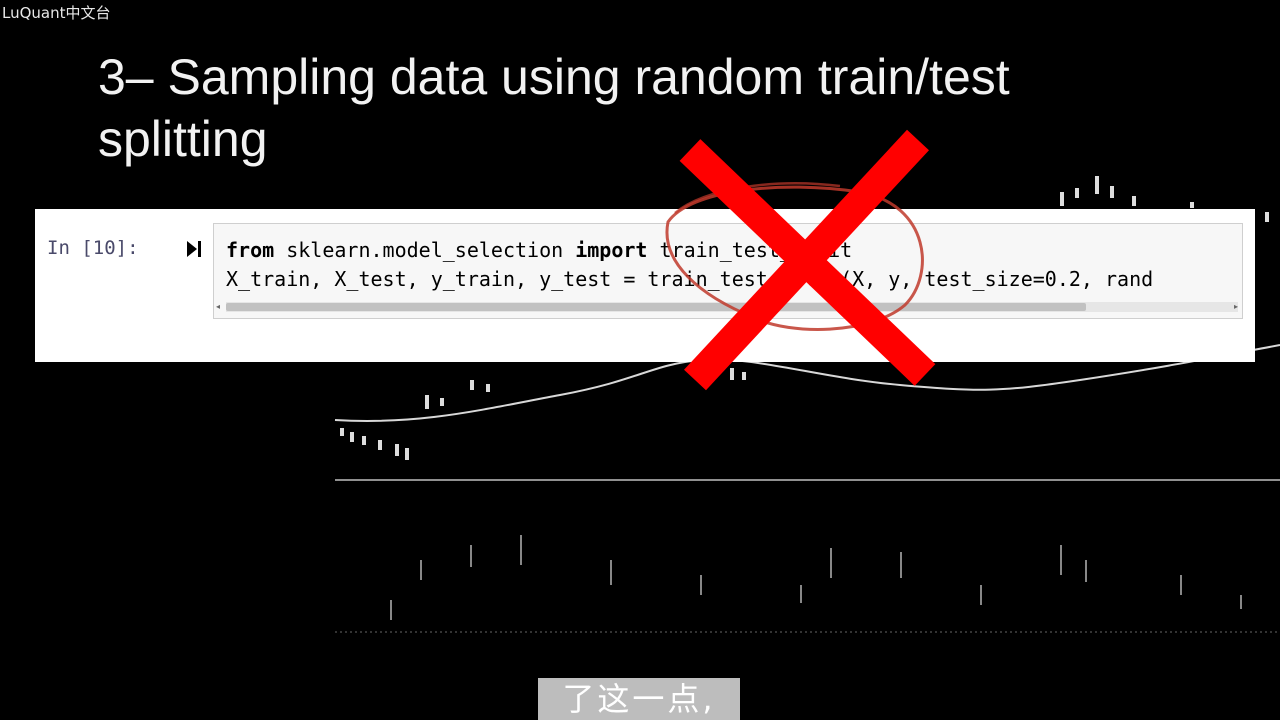  I want to click on keyword-import: import, so click(611, 250).